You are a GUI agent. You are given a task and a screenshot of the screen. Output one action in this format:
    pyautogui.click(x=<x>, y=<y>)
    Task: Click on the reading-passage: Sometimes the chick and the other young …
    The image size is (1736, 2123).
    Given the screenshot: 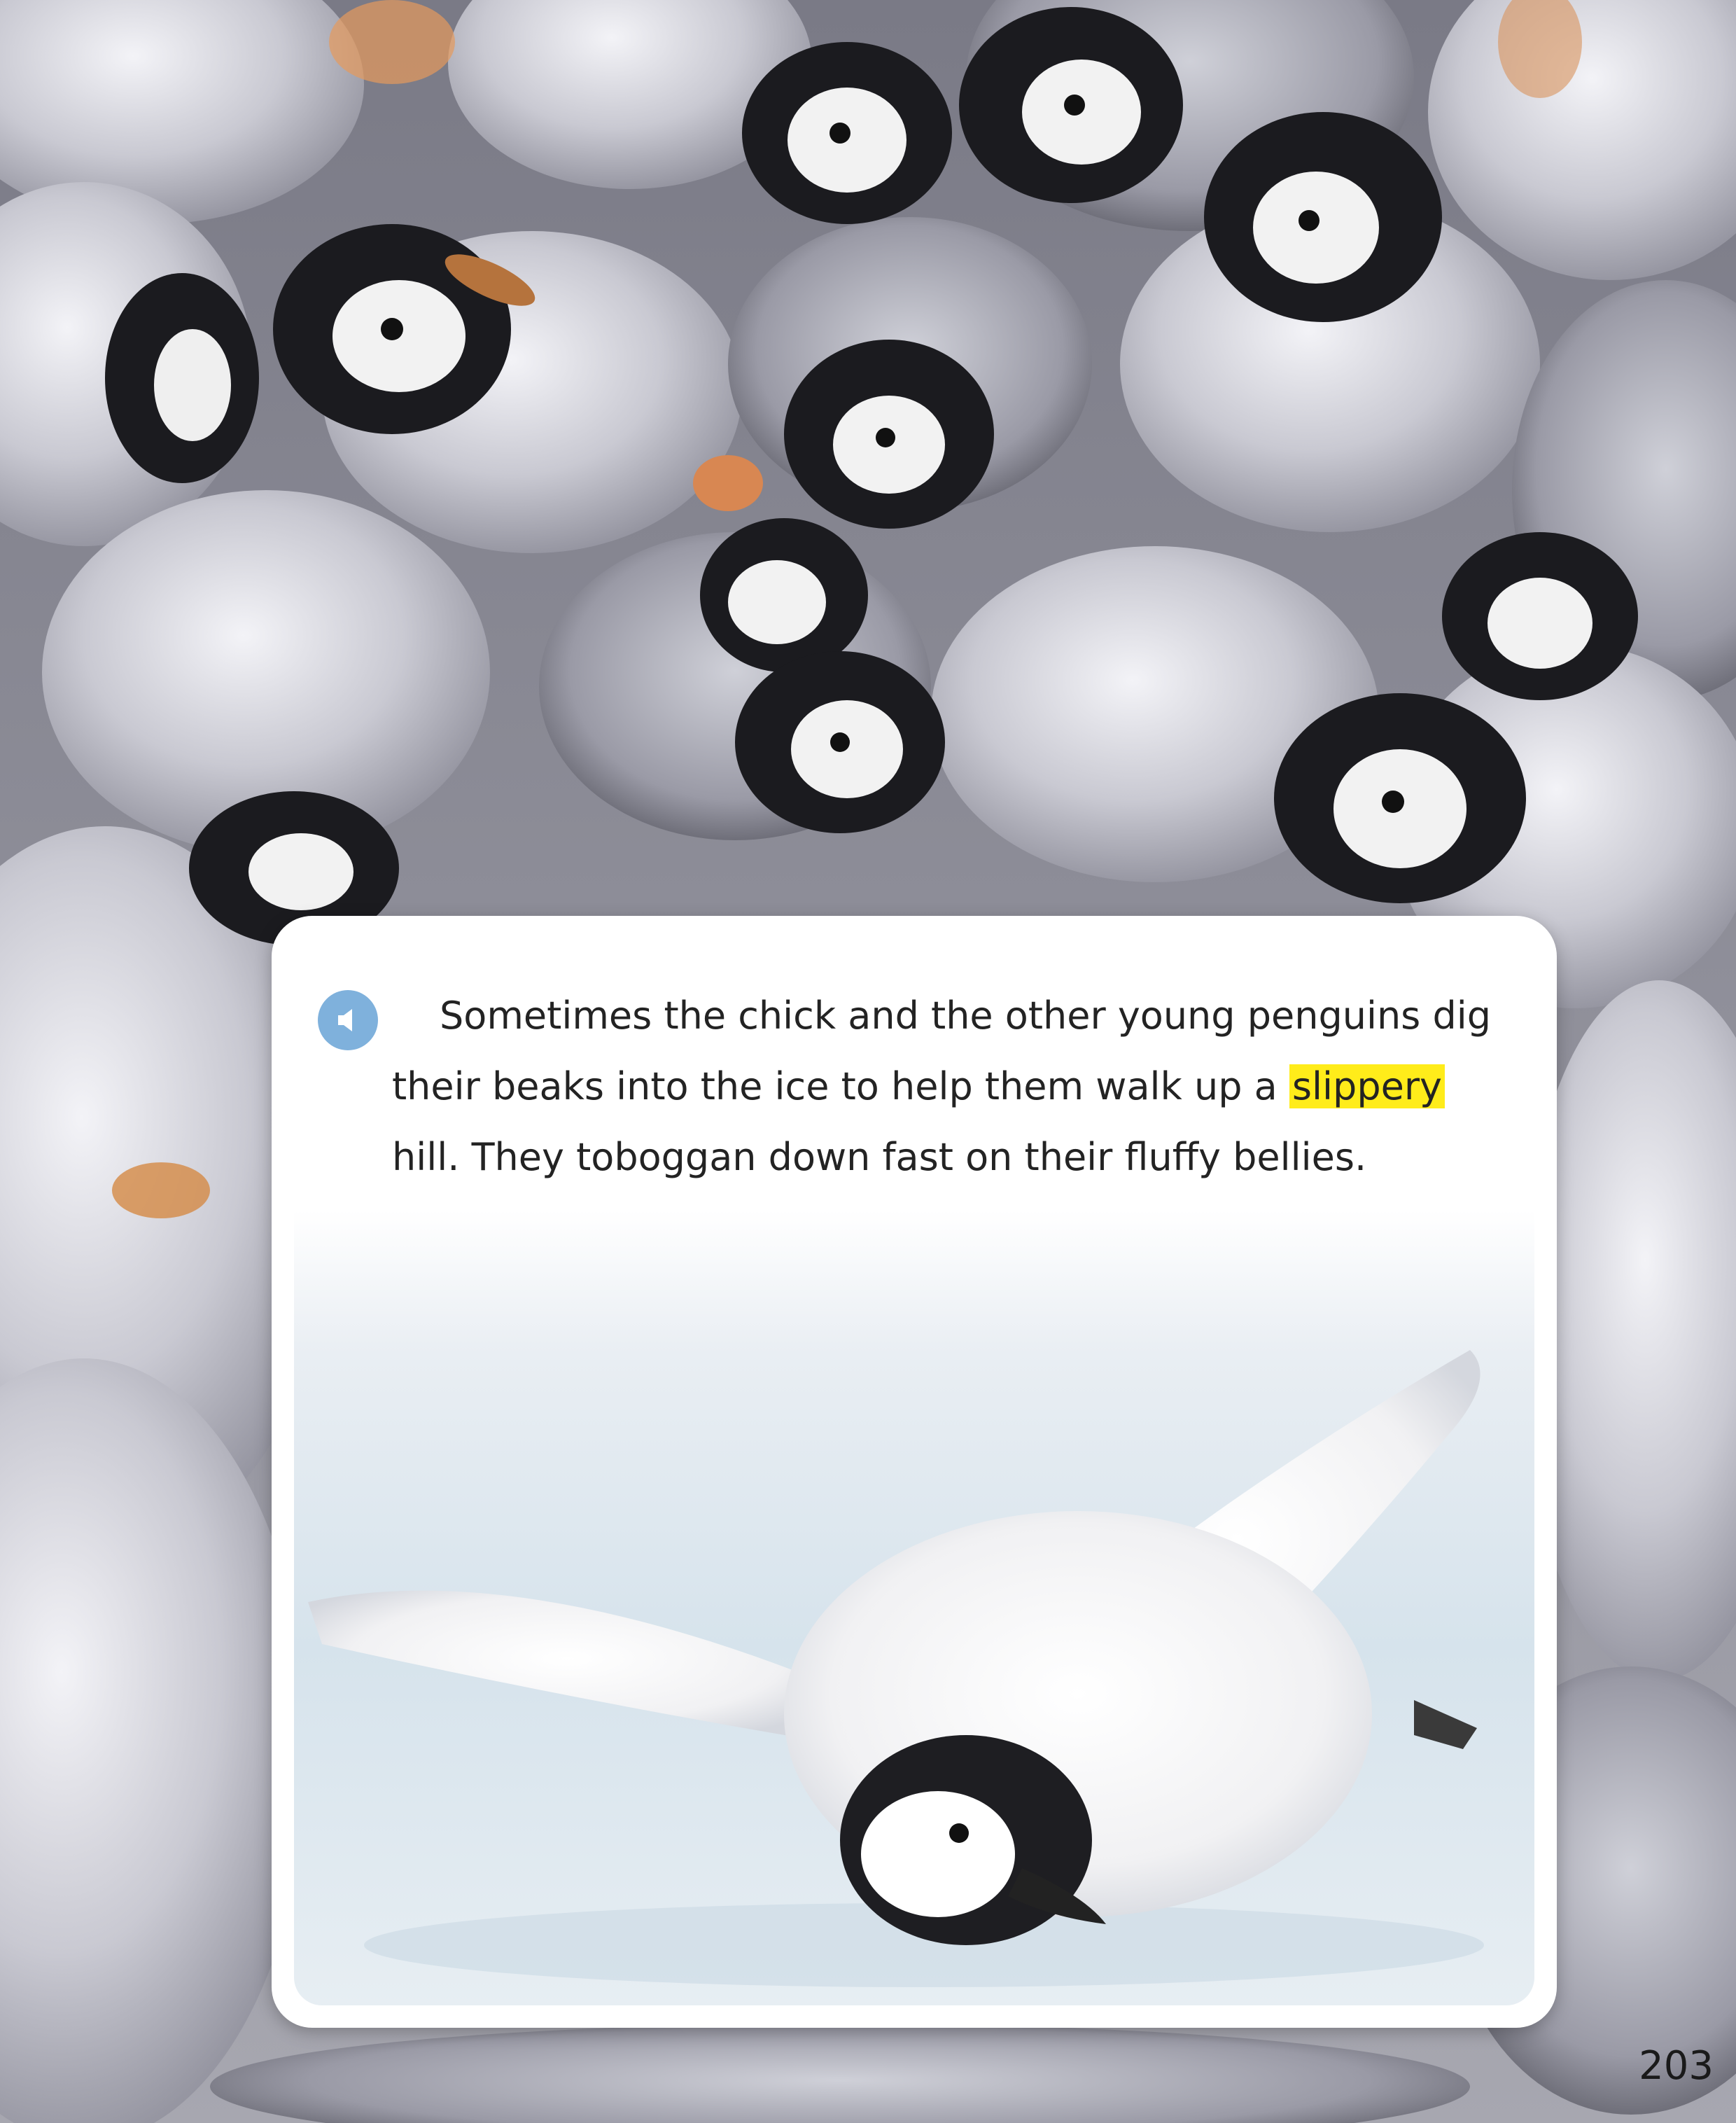 What is the action you would take?
    pyautogui.click(x=945, y=1086)
    